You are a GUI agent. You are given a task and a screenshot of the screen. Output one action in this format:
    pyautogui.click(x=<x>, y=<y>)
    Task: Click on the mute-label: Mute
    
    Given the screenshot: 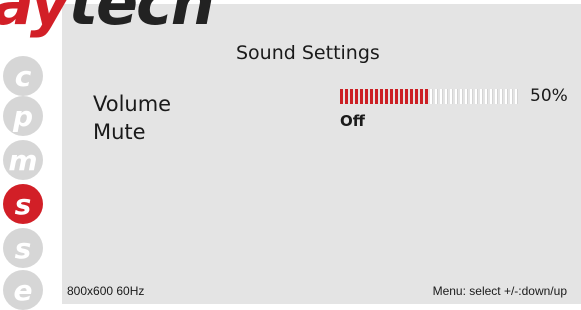 What is the action you would take?
    pyautogui.click(x=119, y=132)
    